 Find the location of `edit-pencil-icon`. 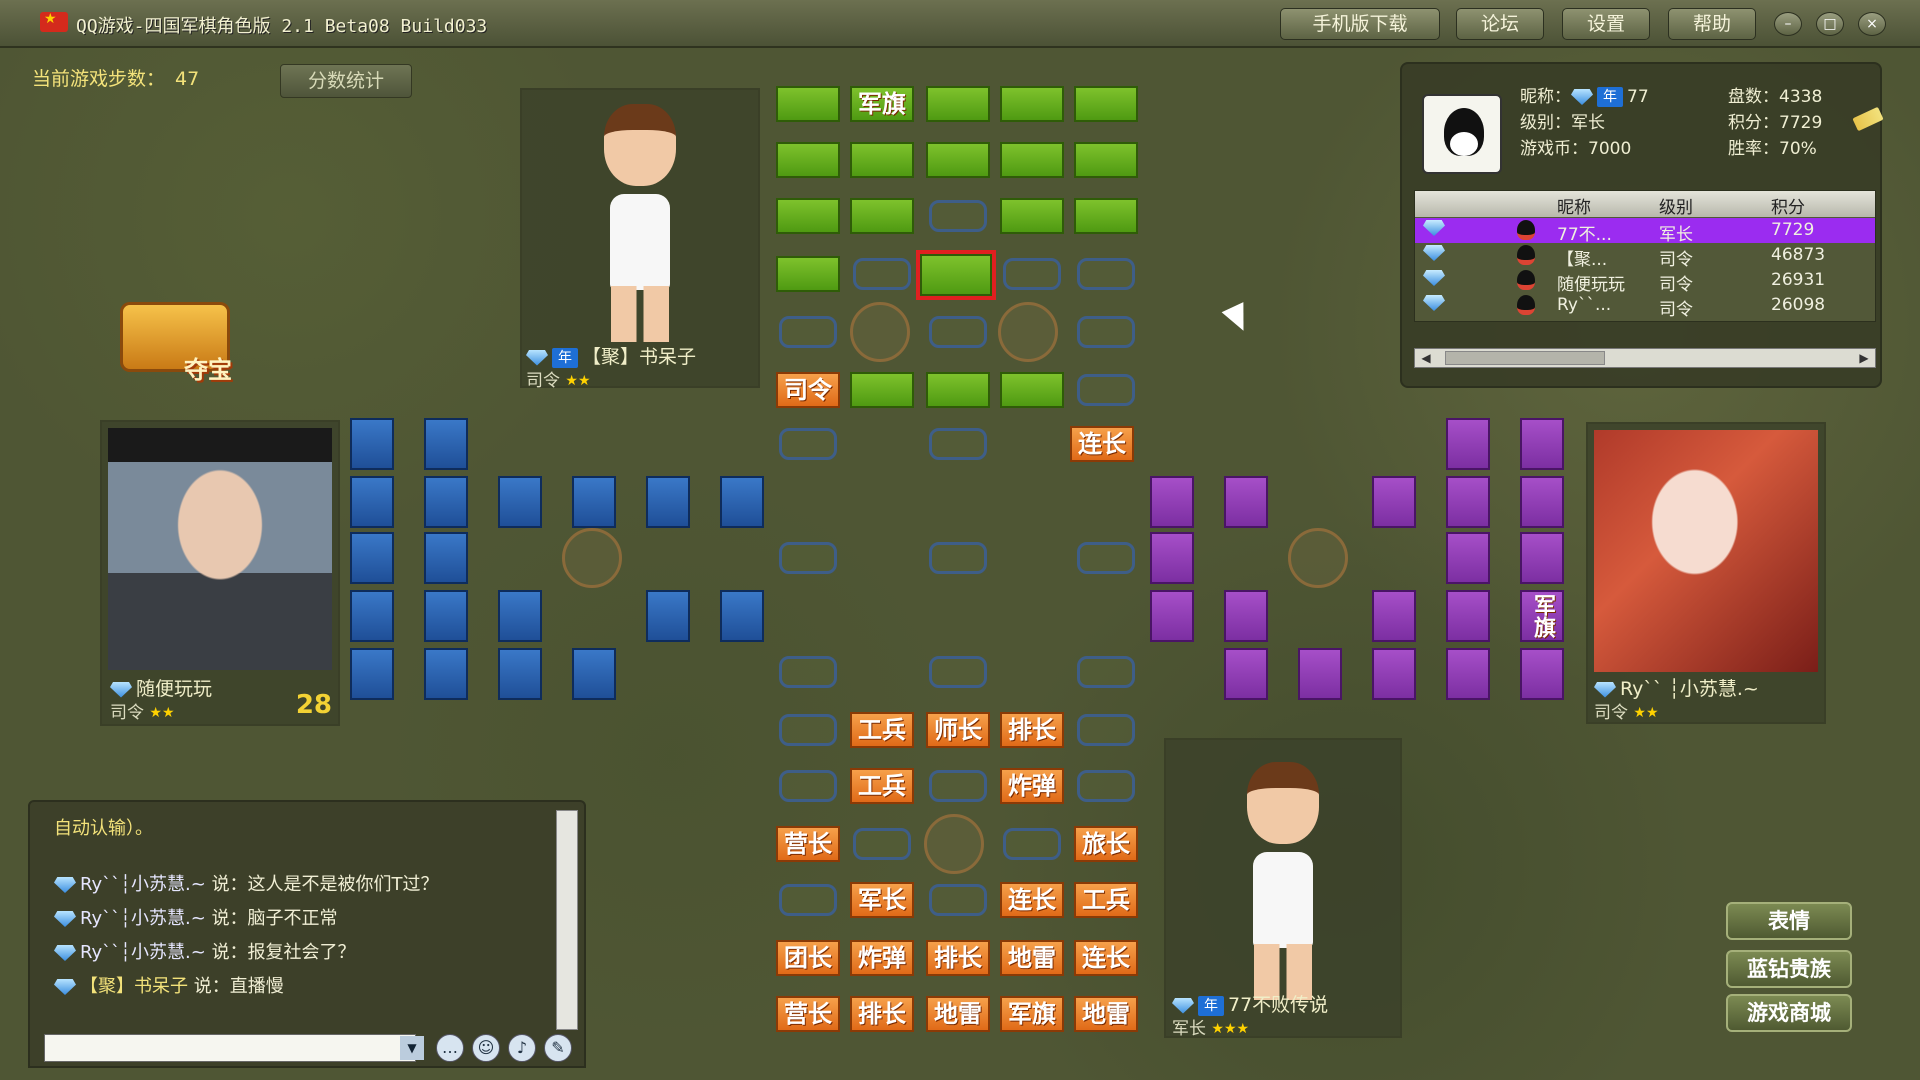

edit-pencil-icon is located at coordinates (1868, 119).